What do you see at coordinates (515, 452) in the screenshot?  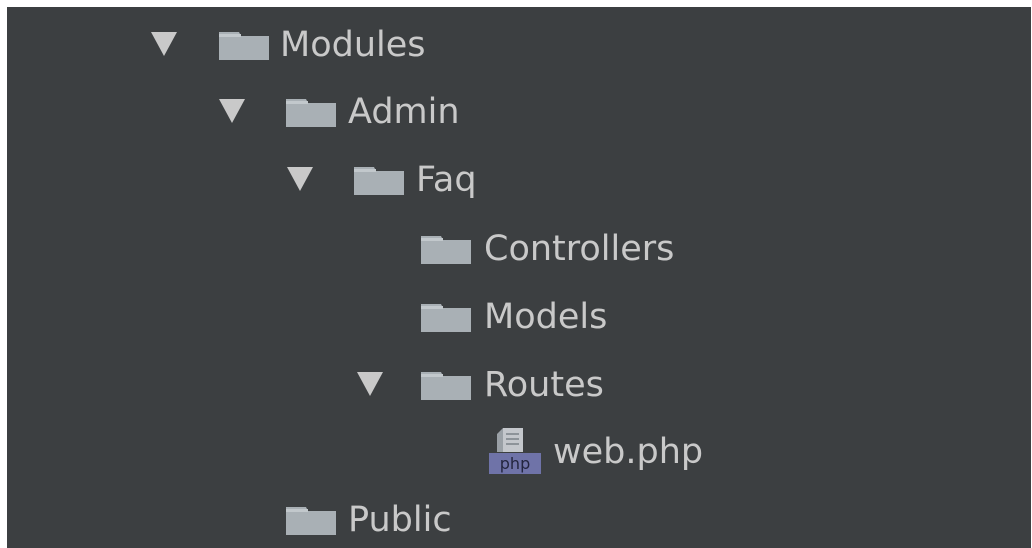 I see `php-file-icon: php` at bounding box center [515, 452].